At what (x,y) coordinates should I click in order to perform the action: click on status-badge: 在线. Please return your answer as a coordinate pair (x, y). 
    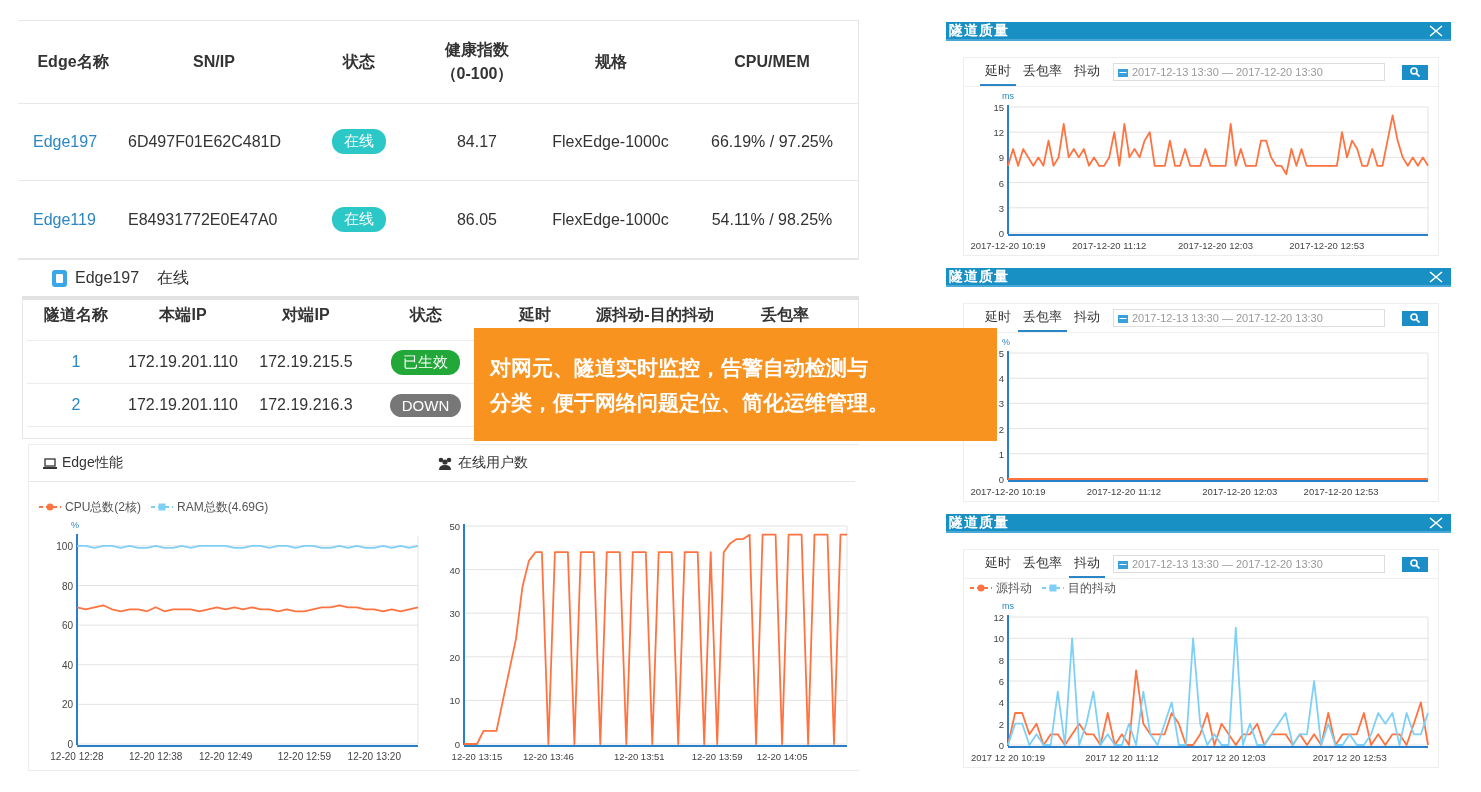
    Looking at the image, I should click on (359, 142).